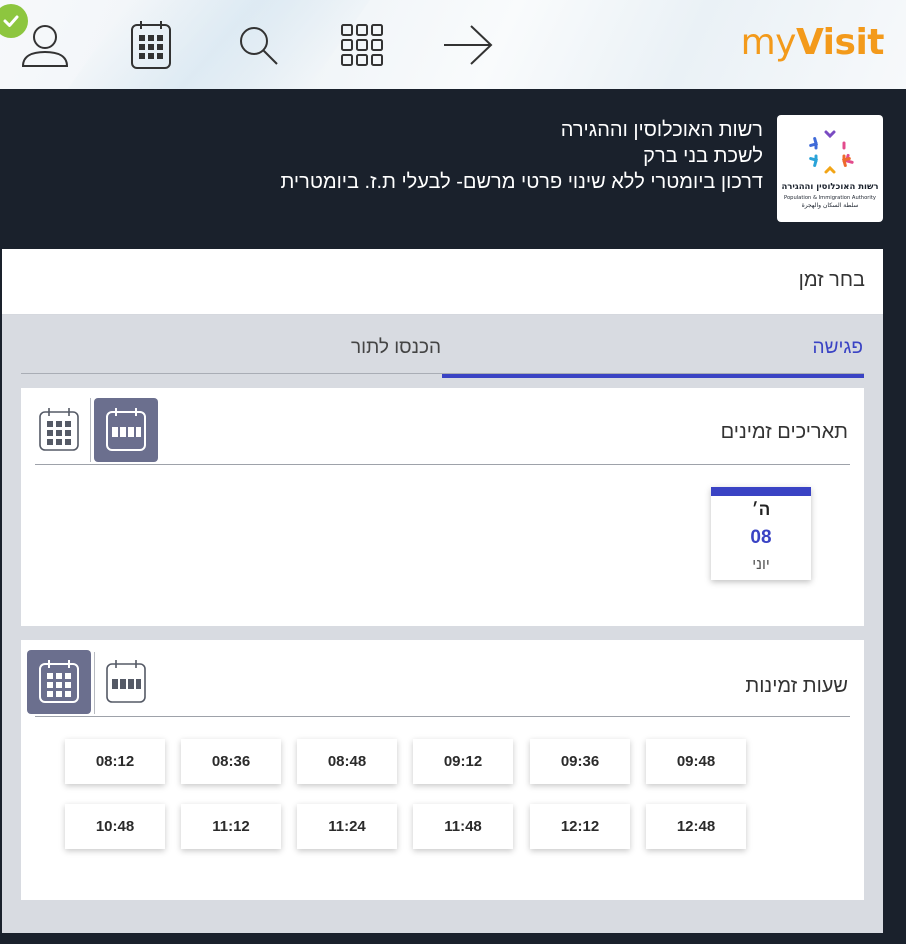 This screenshot has height=944, width=906. What do you see at coordinates (442, 282) in the screenshot?
I see `choose-time-header: בחר זמן` at bounding box center [442, 282].